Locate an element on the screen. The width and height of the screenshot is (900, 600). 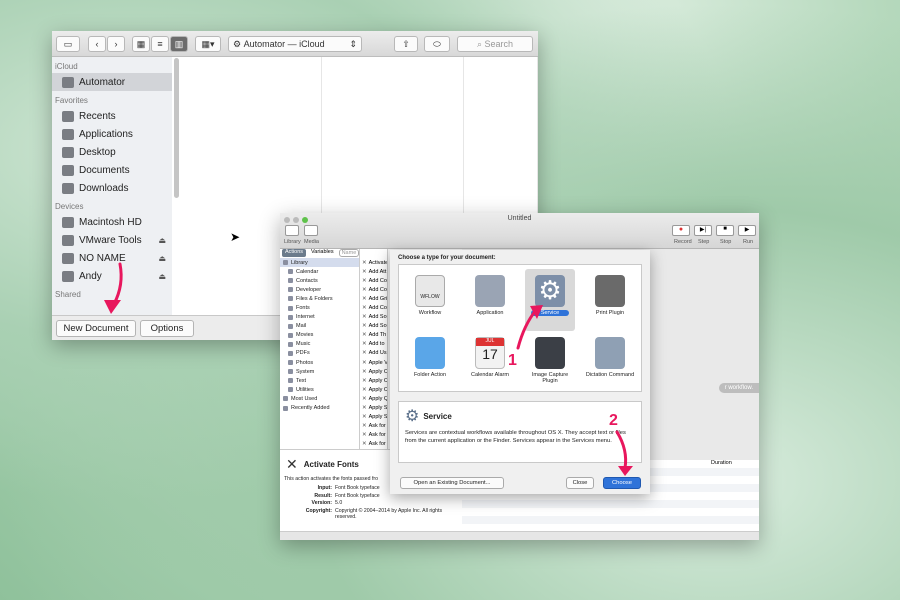
arrow-new-document is located at coordinates (117, 284).